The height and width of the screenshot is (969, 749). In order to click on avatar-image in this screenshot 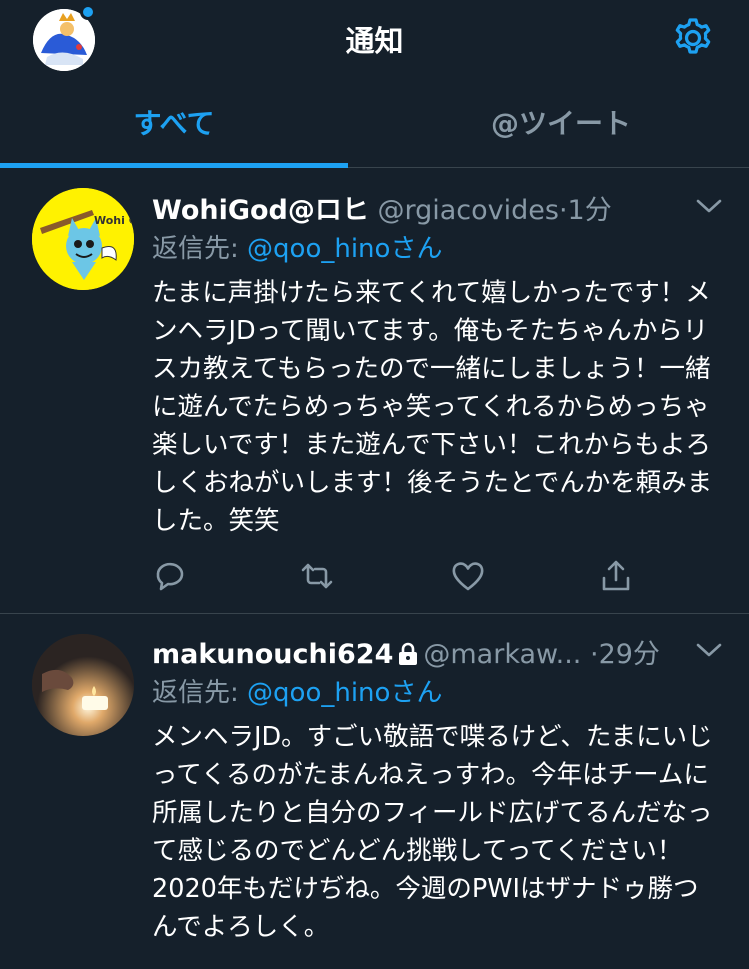, I will do `click(83, 685)`.